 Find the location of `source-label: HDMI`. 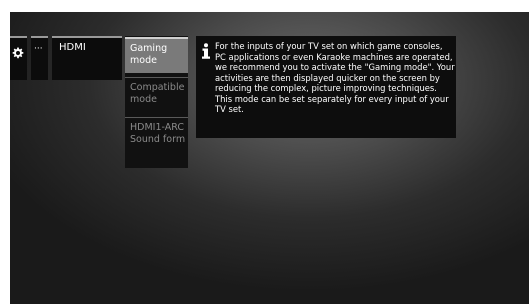

source-label: HDMI is located at coordinates (72, 47).